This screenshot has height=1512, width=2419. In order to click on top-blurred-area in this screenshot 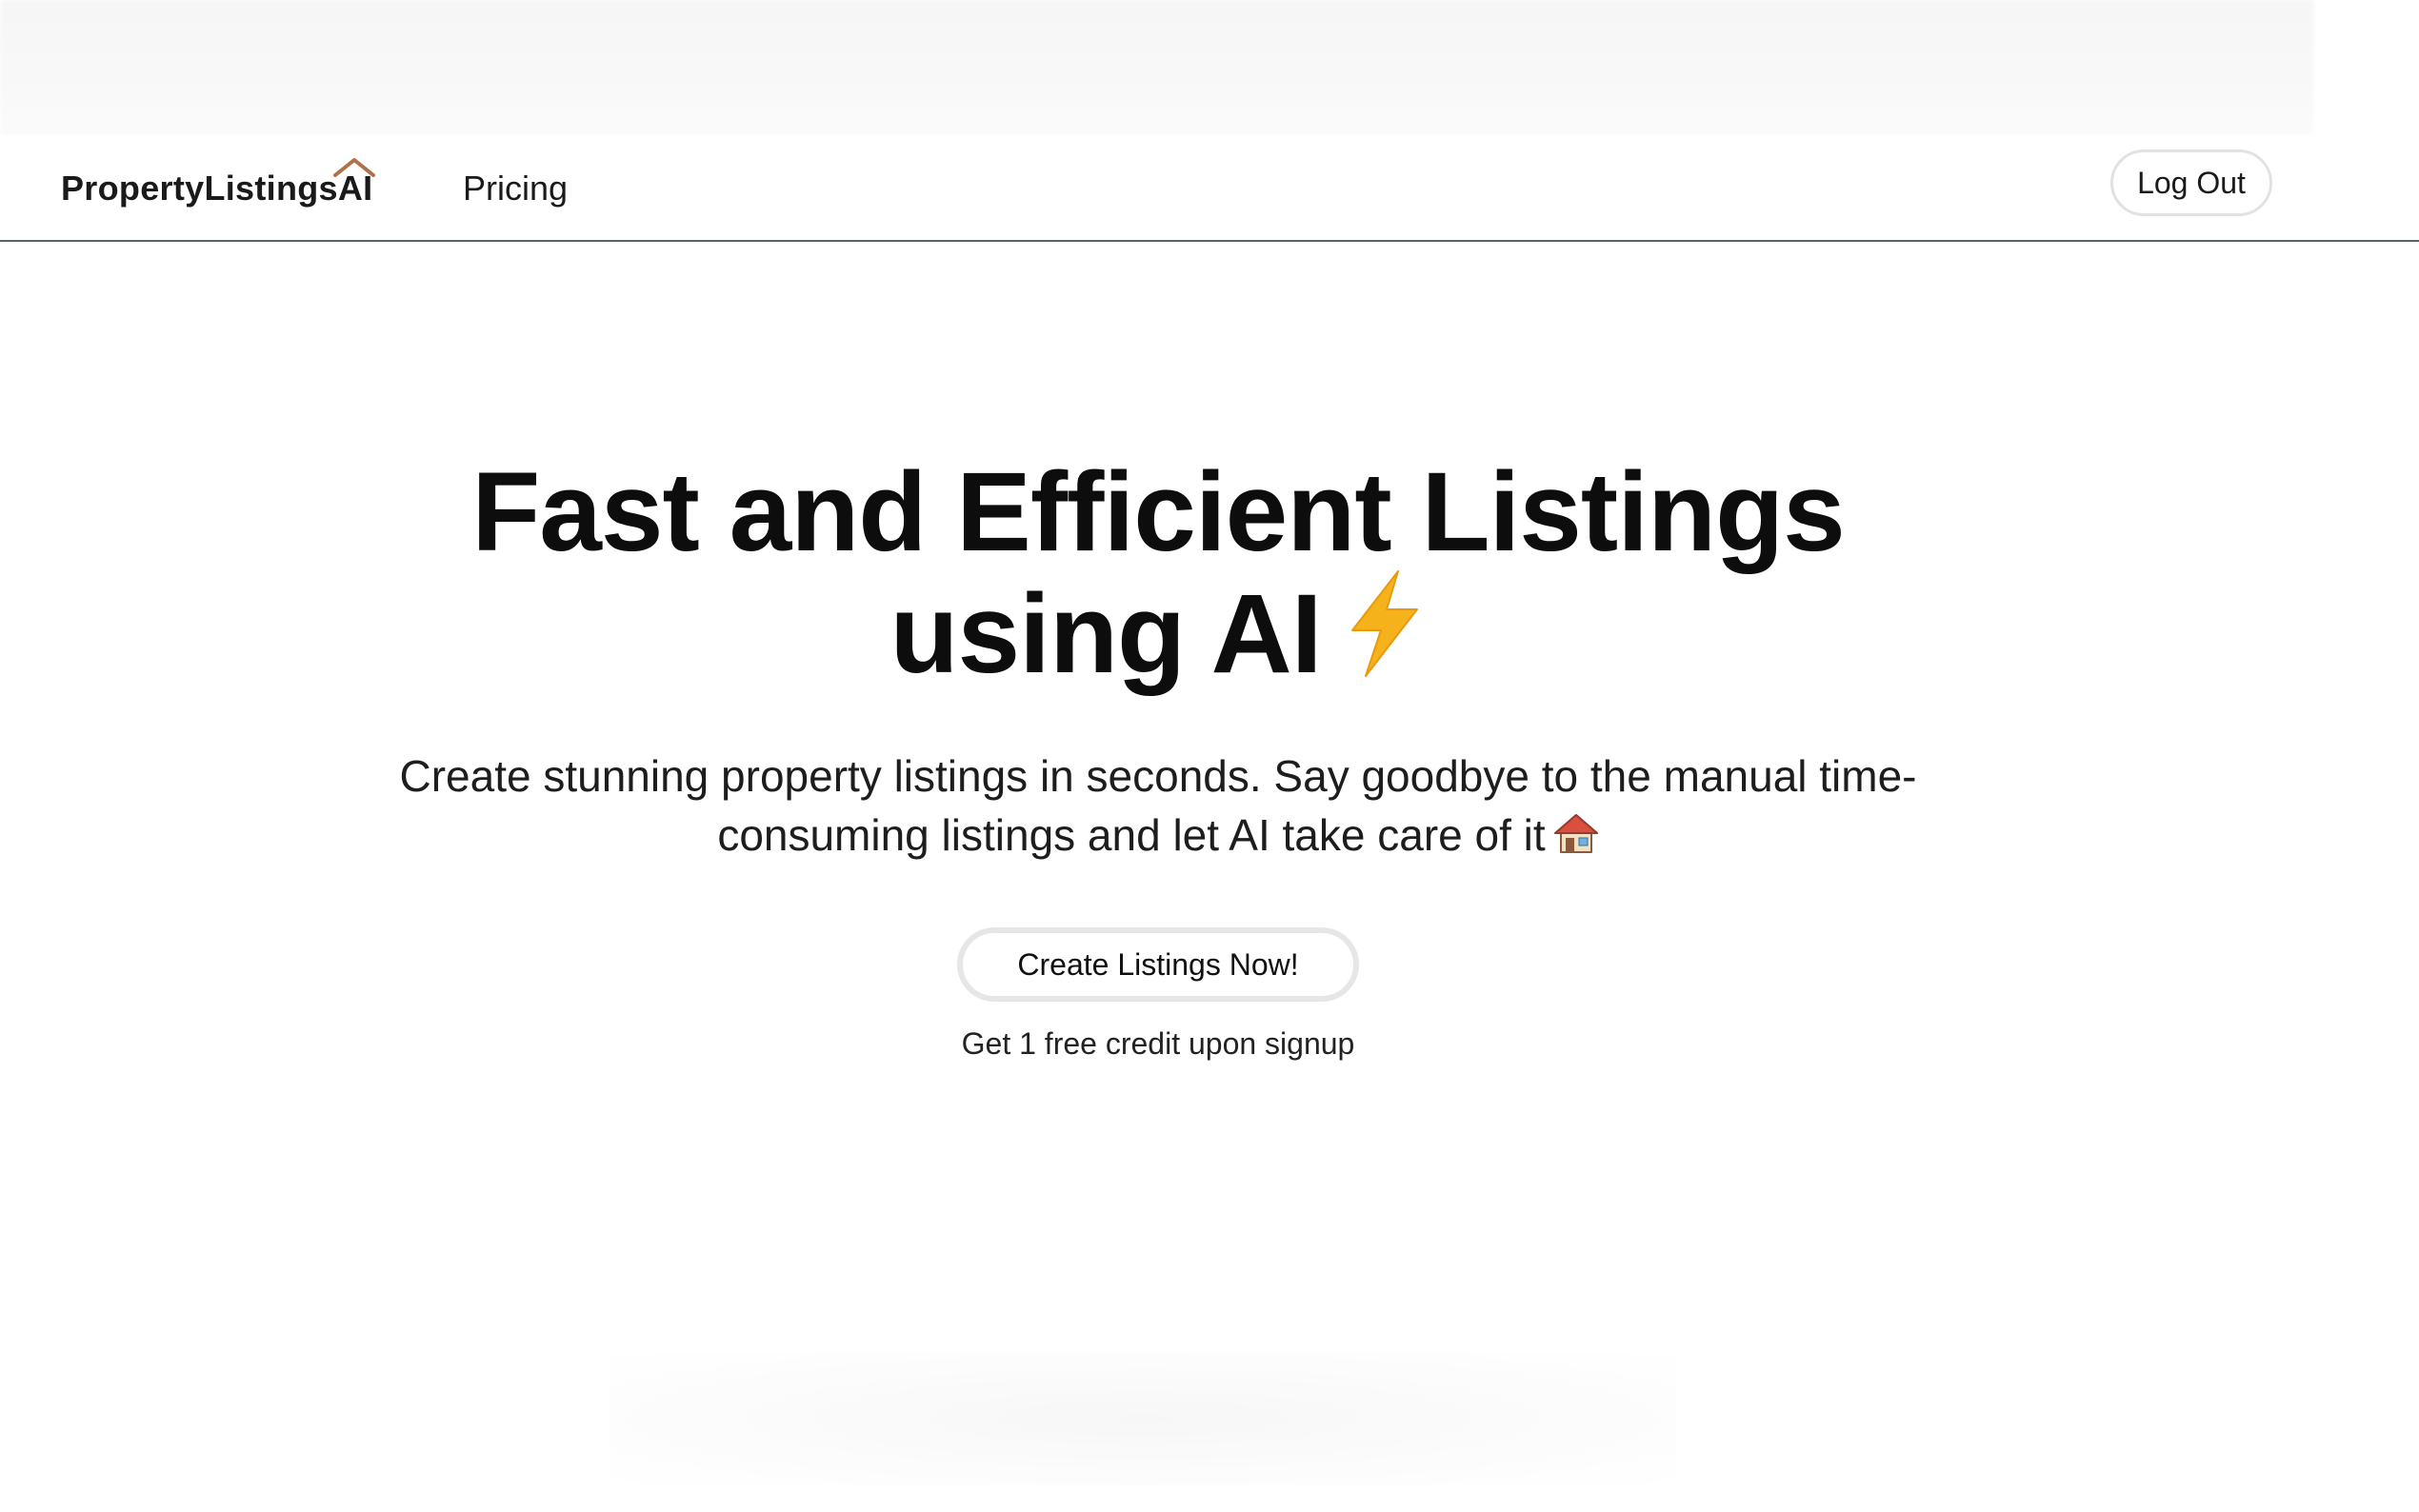, I will do `click(1157, 67)`.